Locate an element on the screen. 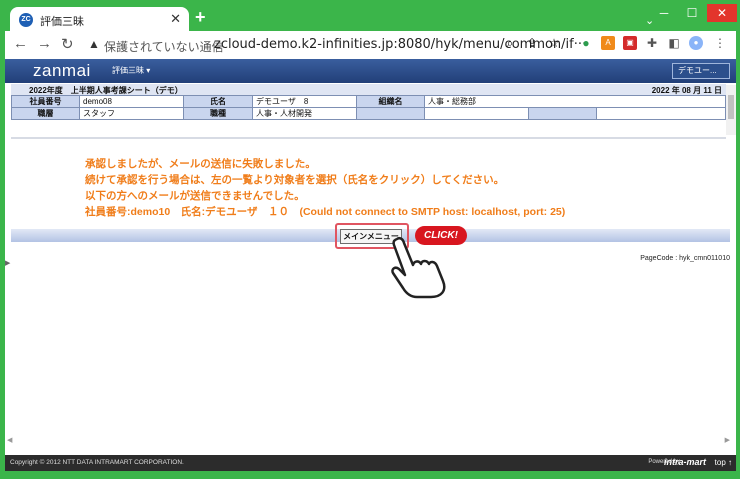 This screenshot has width=740, height=479. zoom-icon: ⌕ is located at coordinates (510, 43).